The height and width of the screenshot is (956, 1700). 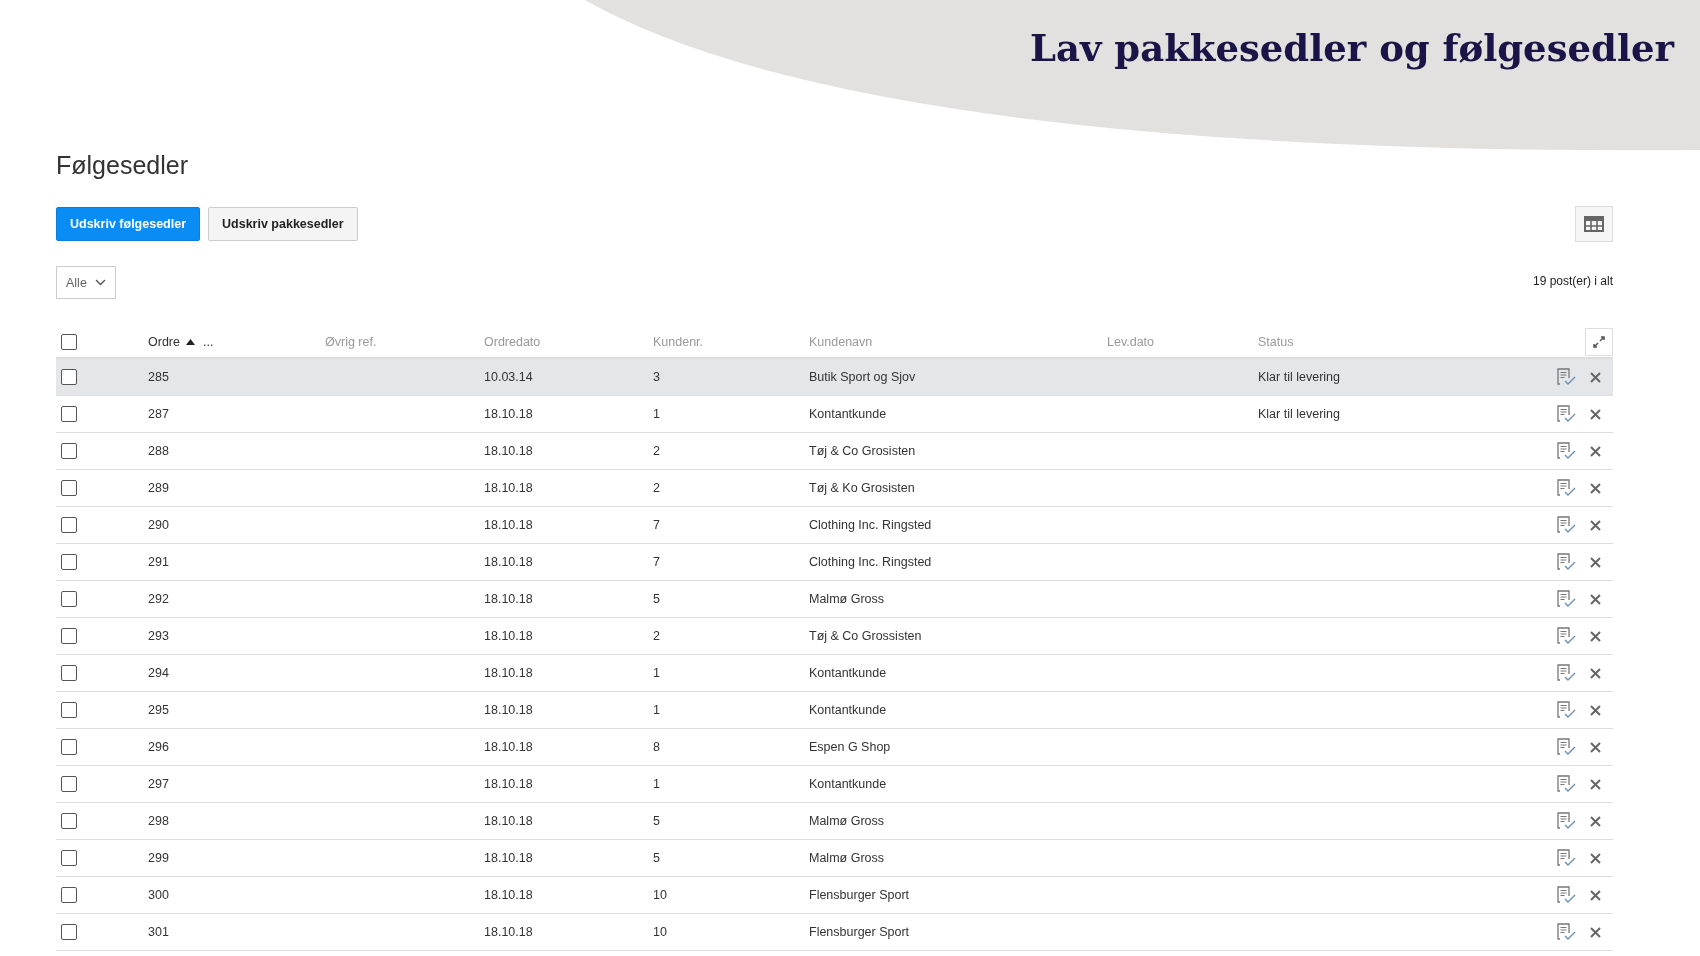 I want to click on expand-button, so click(x=1599, y=342).